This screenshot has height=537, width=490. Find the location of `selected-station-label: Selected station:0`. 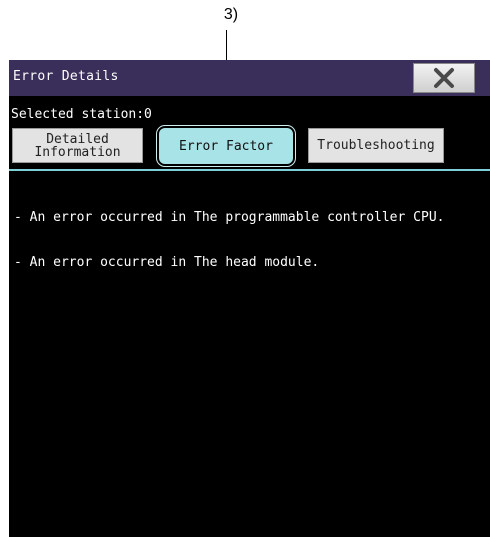

selected-station-label: Selected station:0 is located at coordinates (81, 114).